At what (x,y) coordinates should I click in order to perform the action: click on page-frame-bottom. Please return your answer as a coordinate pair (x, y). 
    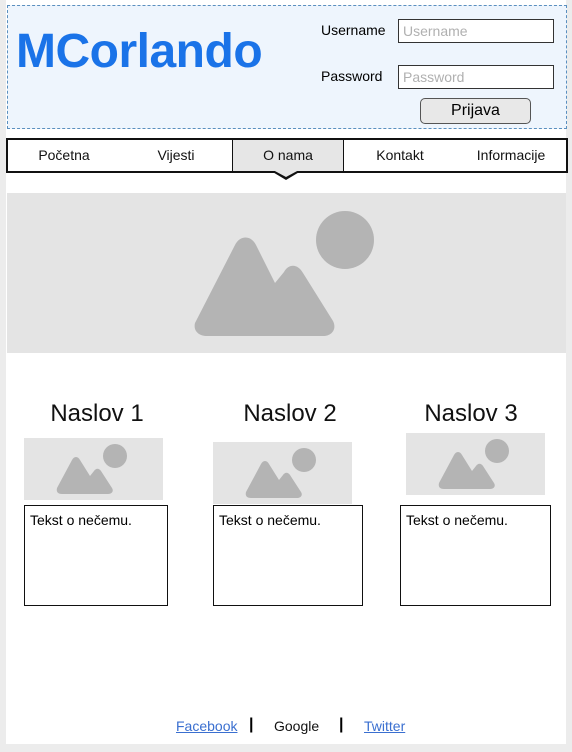
    Looking at the image, I should click on (286, 748).